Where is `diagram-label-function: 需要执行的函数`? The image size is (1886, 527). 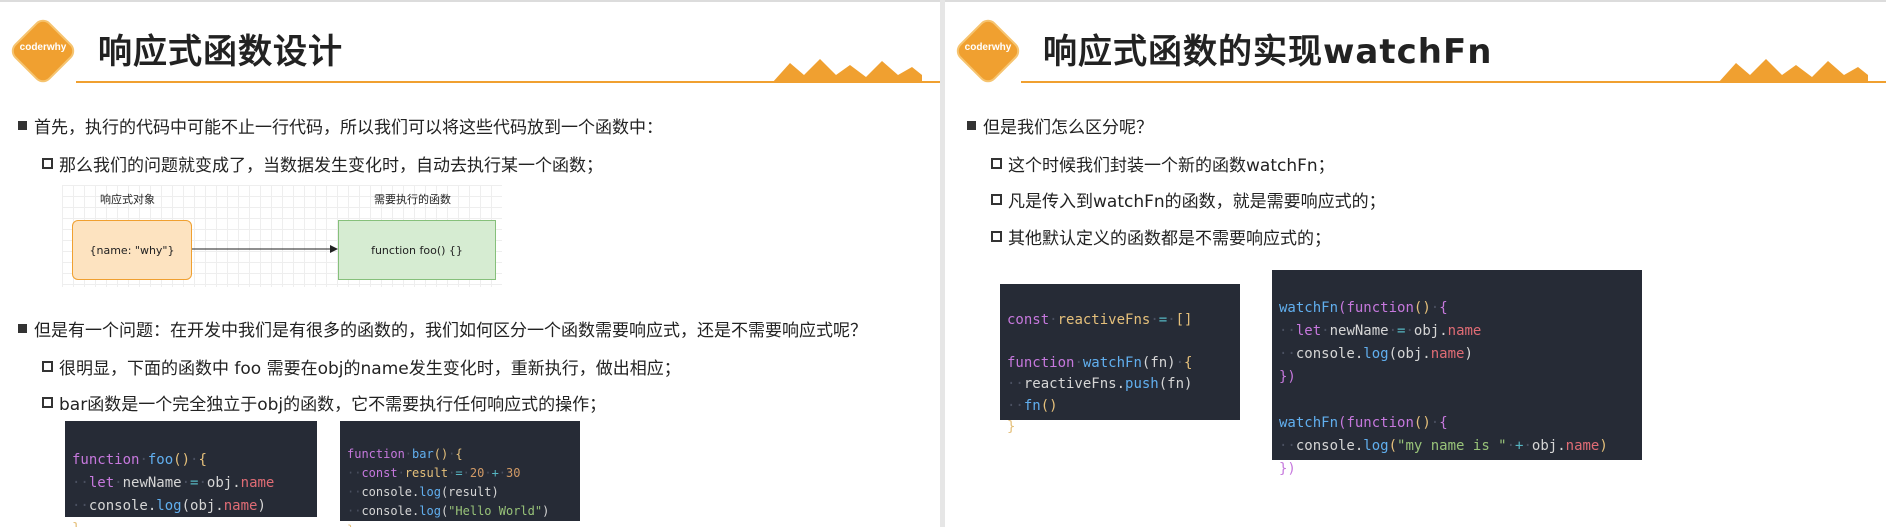 diagram-label-function: 需要执行的函数 is located at coordinates (412, 199).